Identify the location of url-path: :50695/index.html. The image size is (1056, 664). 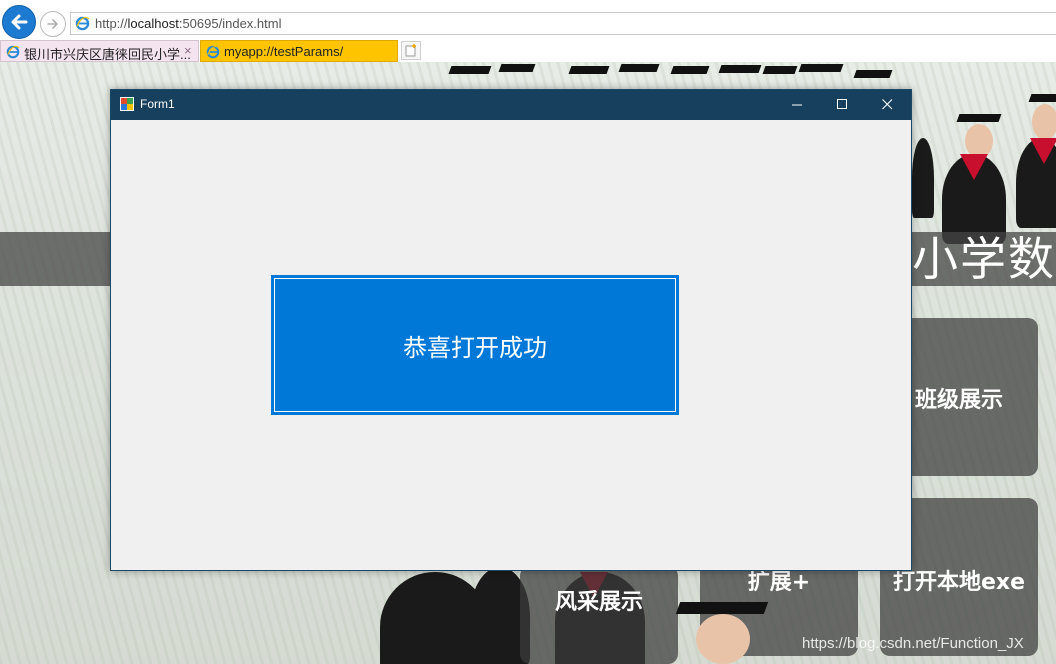
(230, 23).